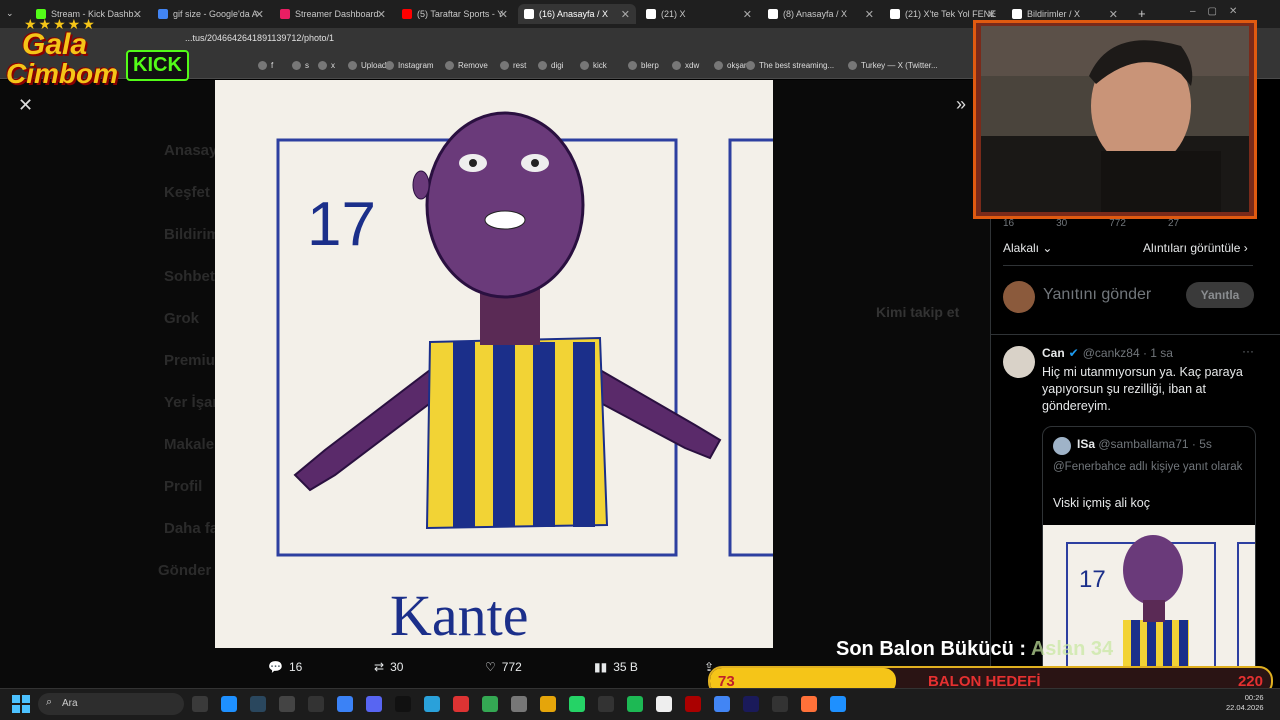  Describe the element at coordinates (1117, 223) in the screenshot. I see `mini-like: 772` at that location.